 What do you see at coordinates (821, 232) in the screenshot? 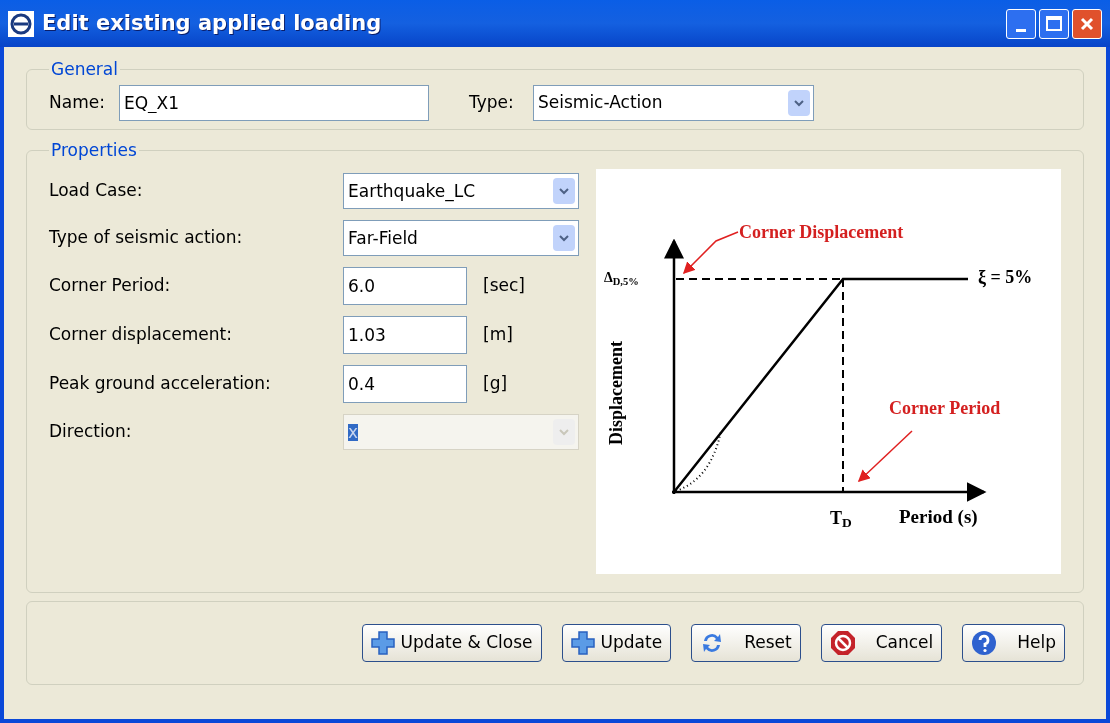
I see `diagram-label: Corner Displacement` at bounding box center [821, 232].